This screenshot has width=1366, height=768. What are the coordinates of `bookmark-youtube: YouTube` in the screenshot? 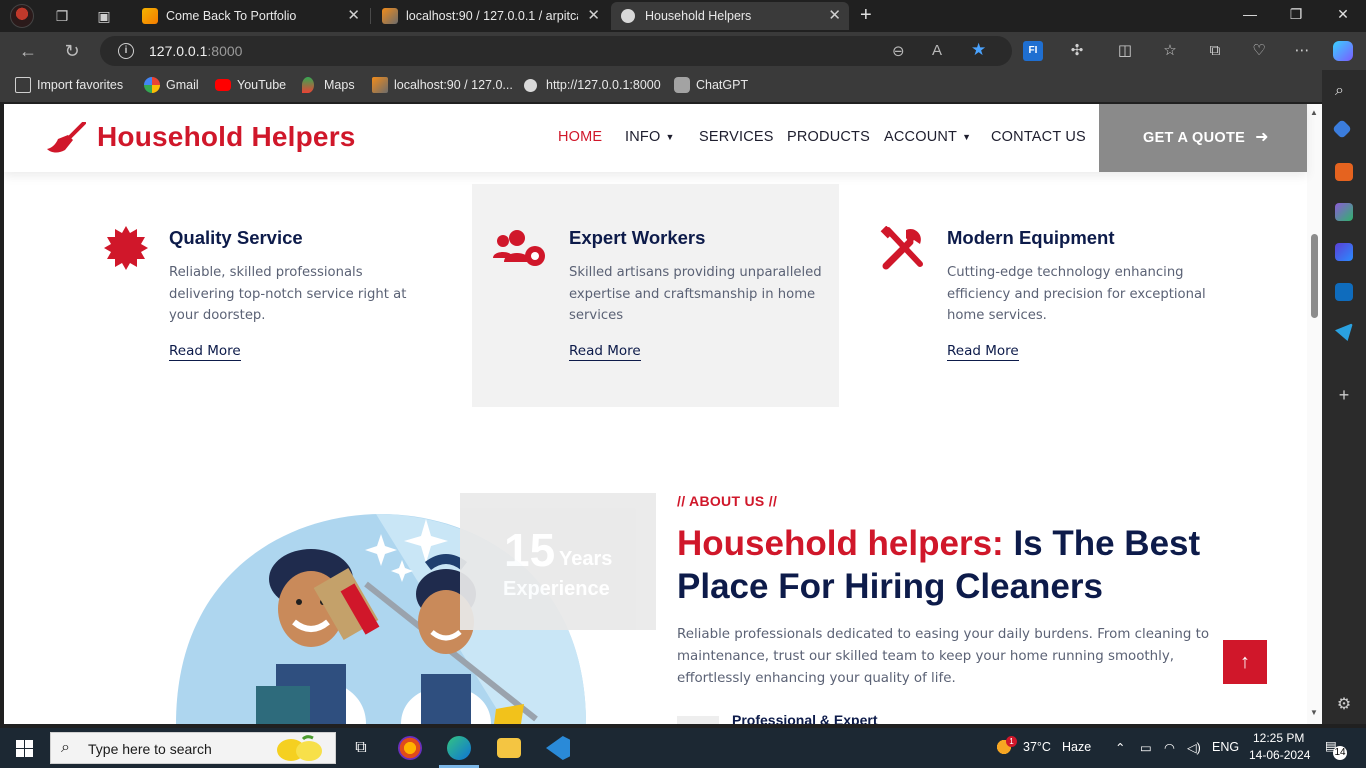 It's located at (250, 85).